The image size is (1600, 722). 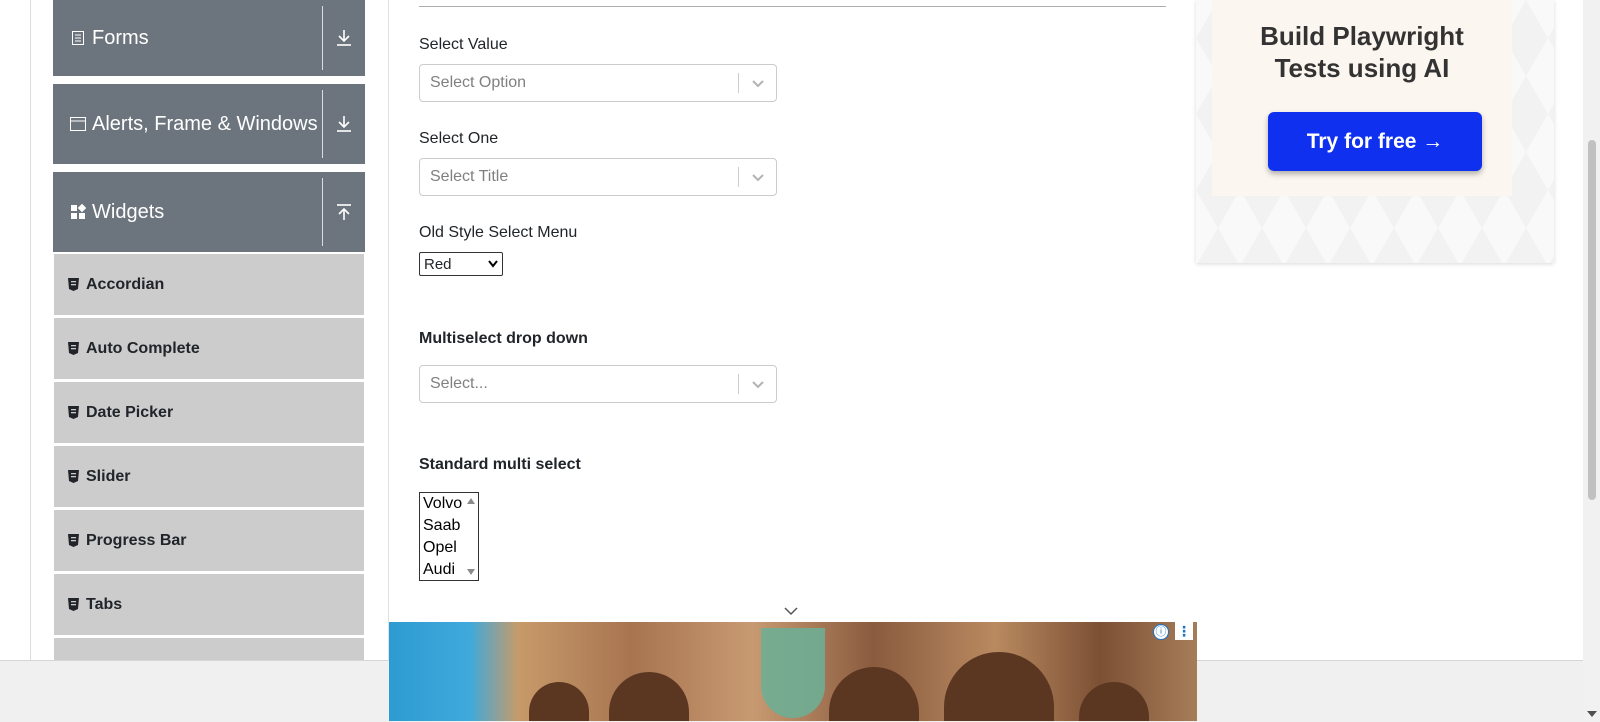 What do you see at coordinates (136, 540) in the screenshot?
I see `sidebar-item-label: Progress Bar` at bounding box center [136, 540].